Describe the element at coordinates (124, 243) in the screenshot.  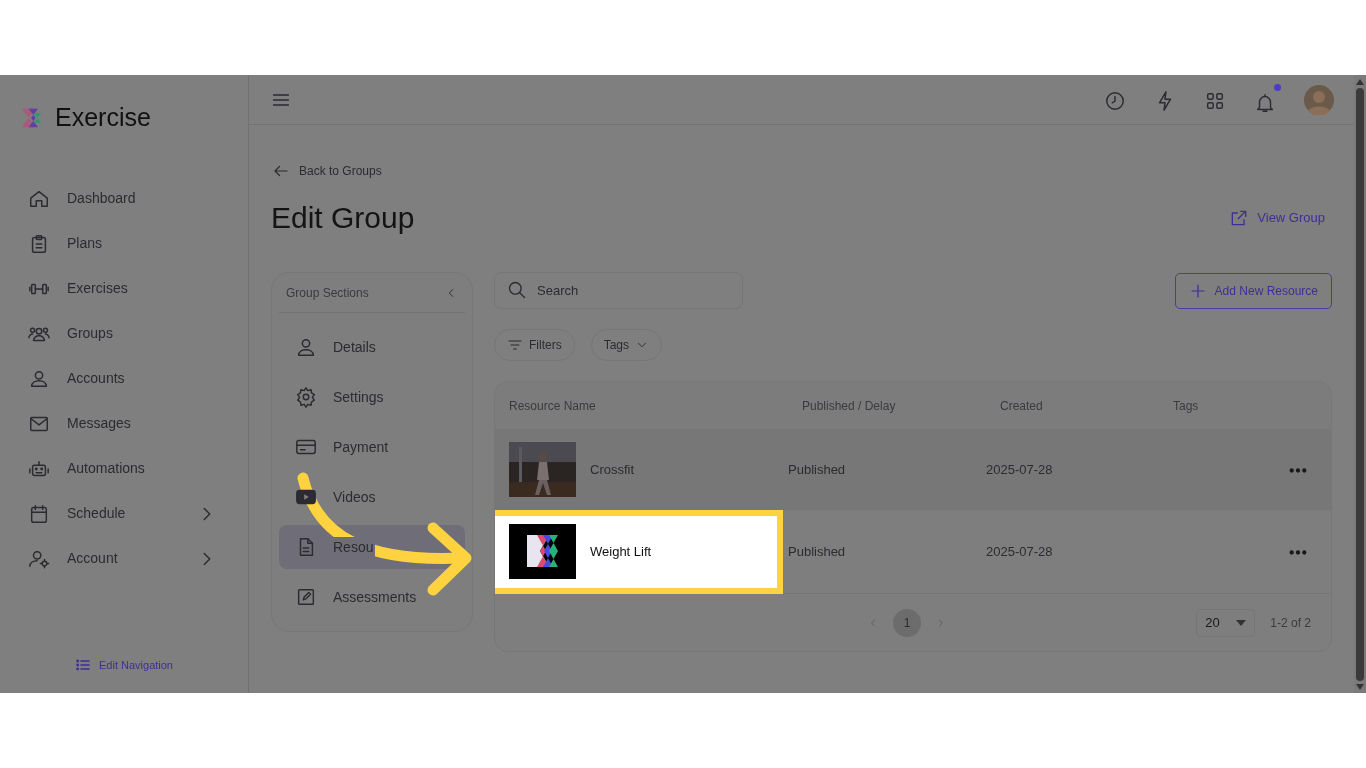
I see `sidebar-item: Plans` at that location.